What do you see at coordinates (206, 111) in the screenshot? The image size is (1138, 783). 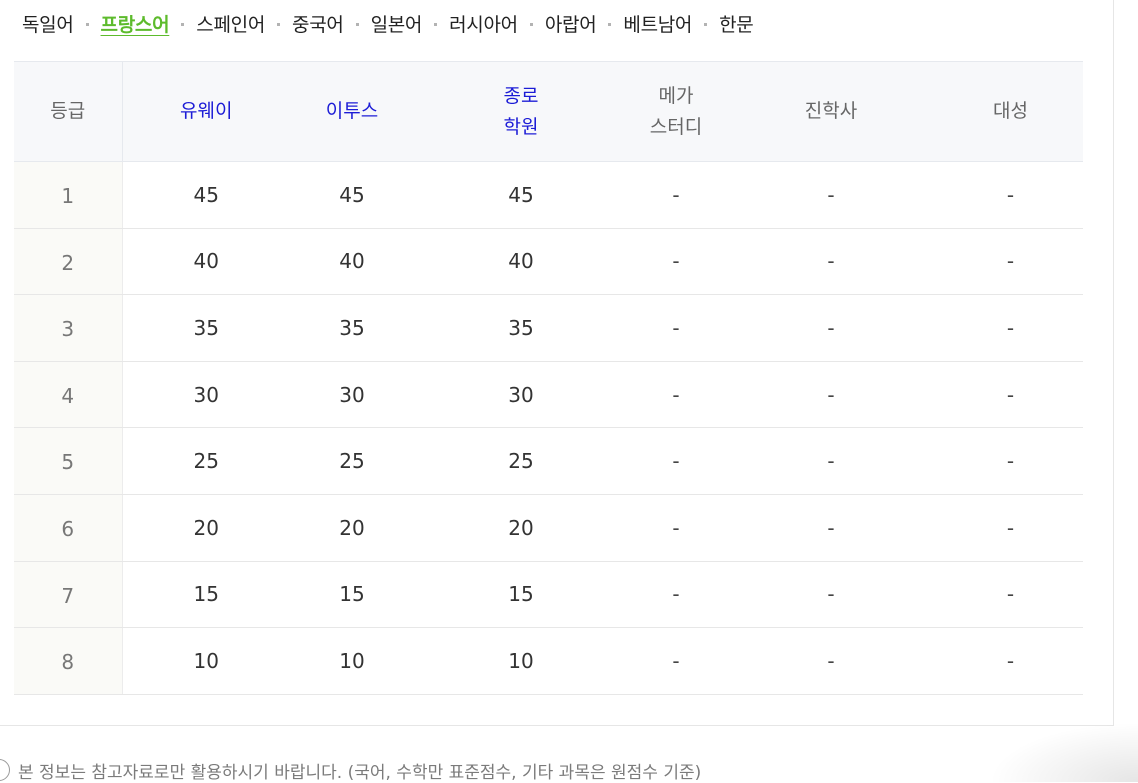 I see `header-provider: 유웨이` at bounding box center [206, 111].